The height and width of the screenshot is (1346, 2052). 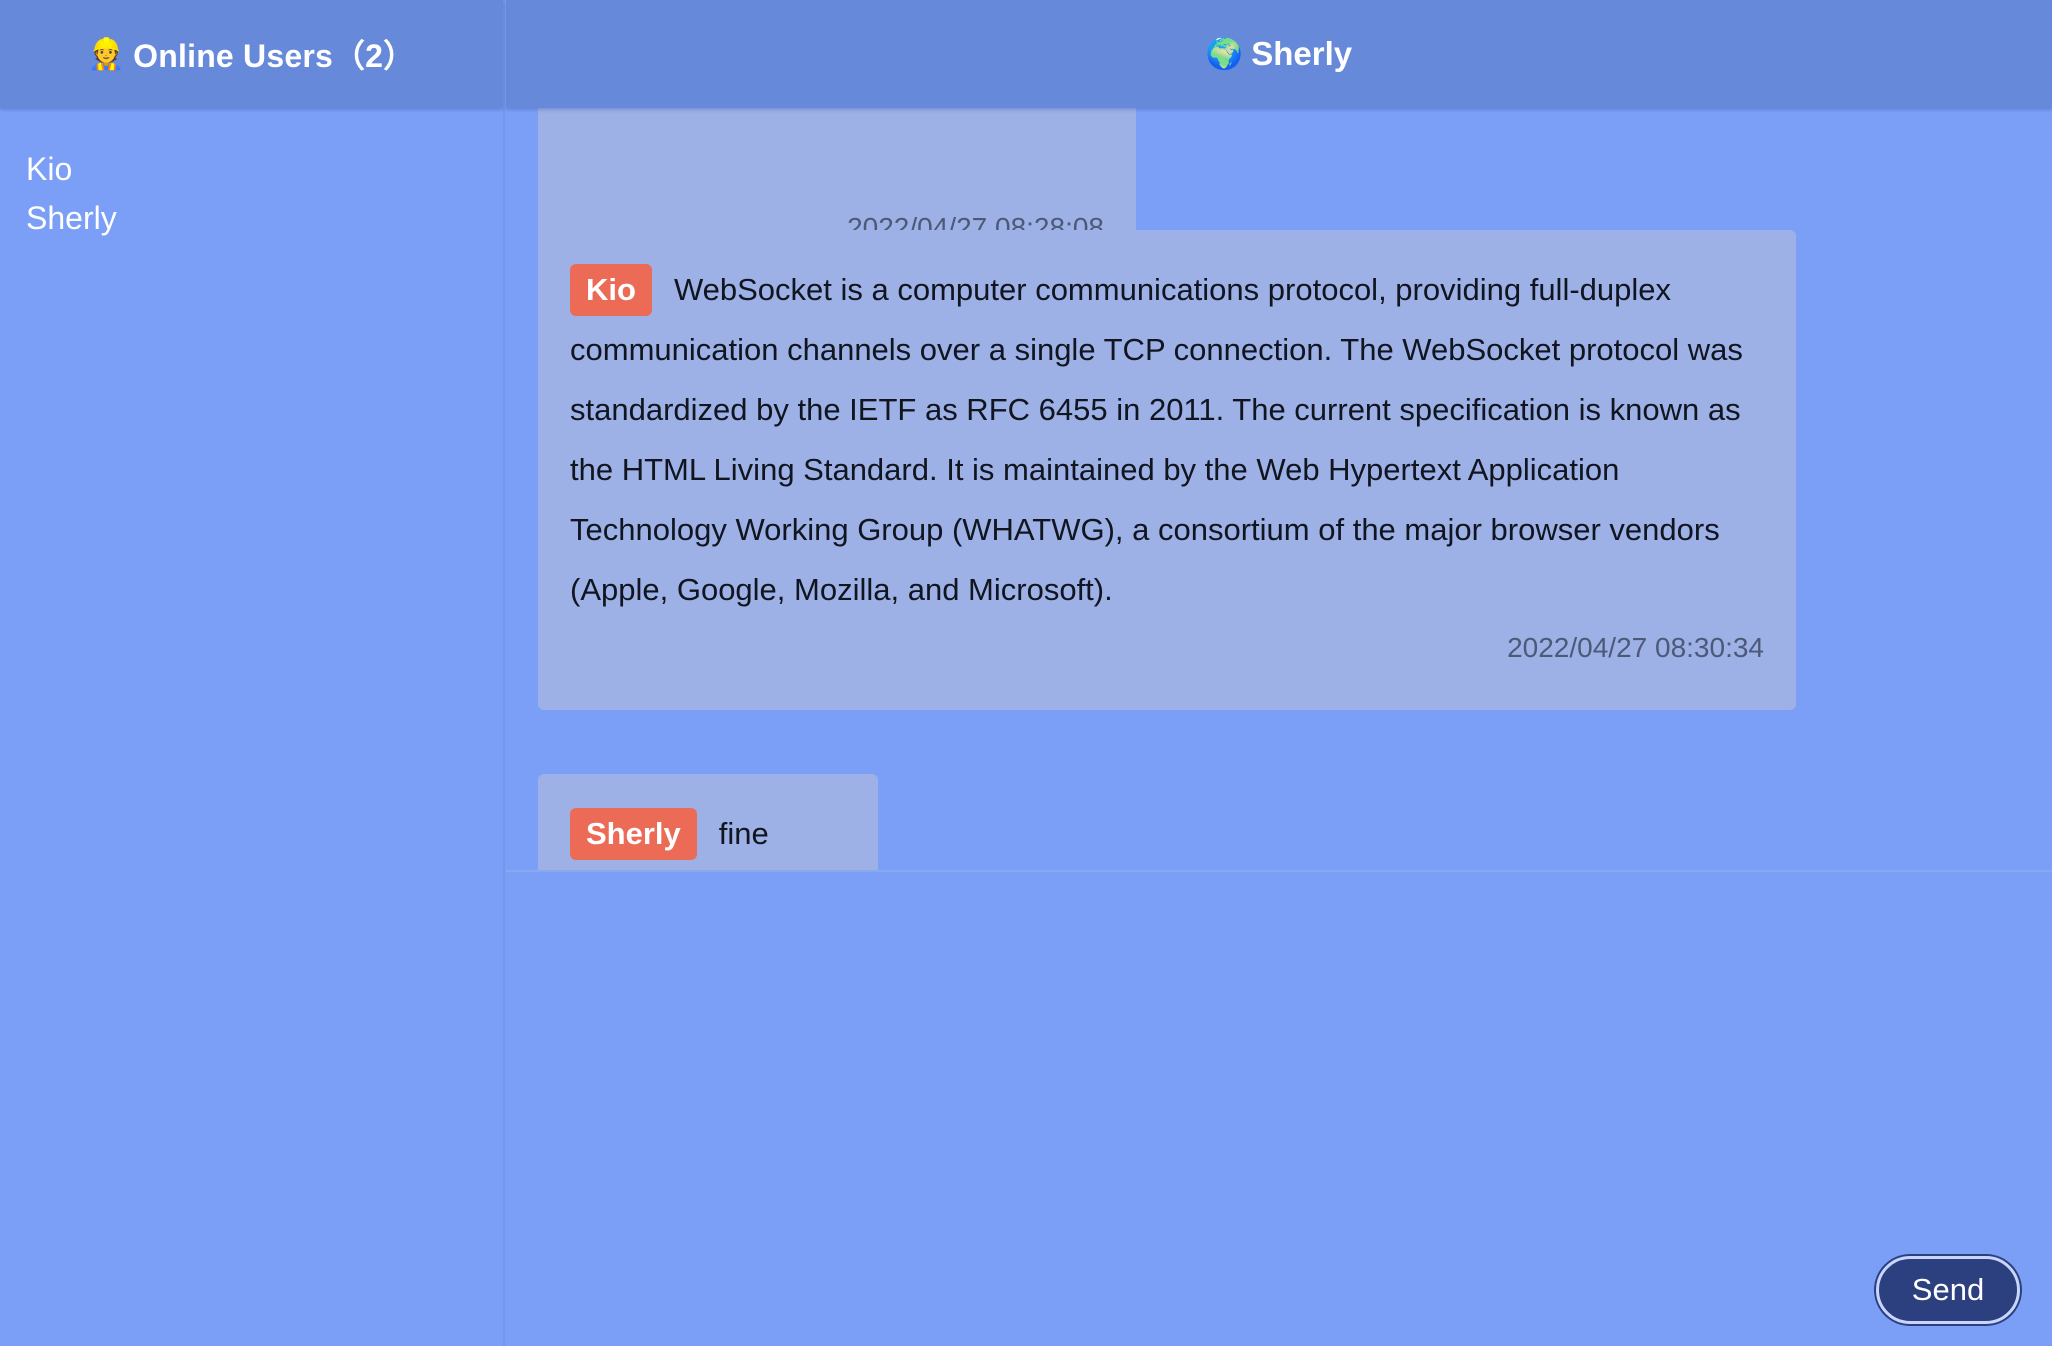 I want to click on message-bubble: Sherly fine, so click(x=708, y=822).